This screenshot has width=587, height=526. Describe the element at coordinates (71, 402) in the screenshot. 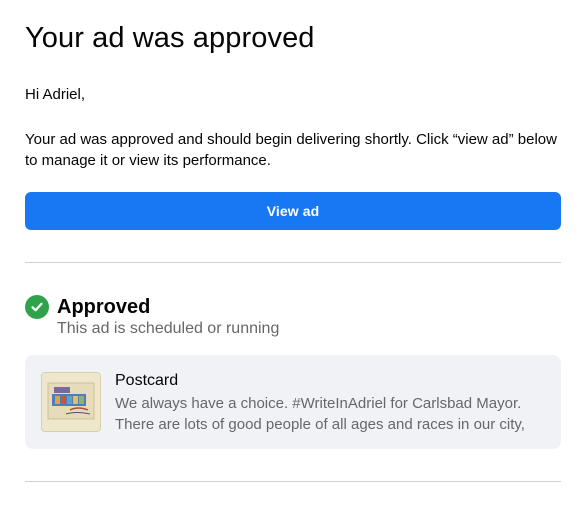

I see `ad-thumbnail-image` at that location.